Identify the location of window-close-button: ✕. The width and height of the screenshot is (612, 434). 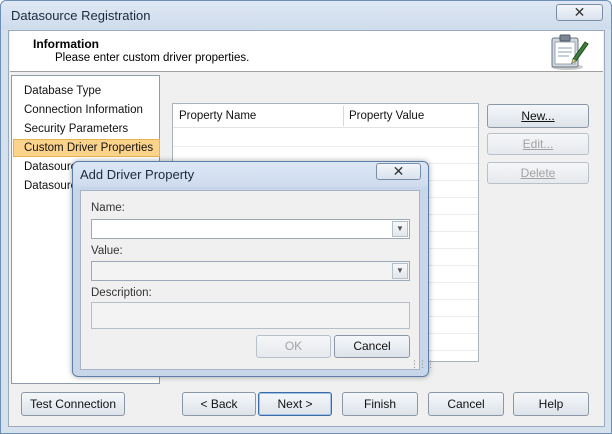
(579, 12).